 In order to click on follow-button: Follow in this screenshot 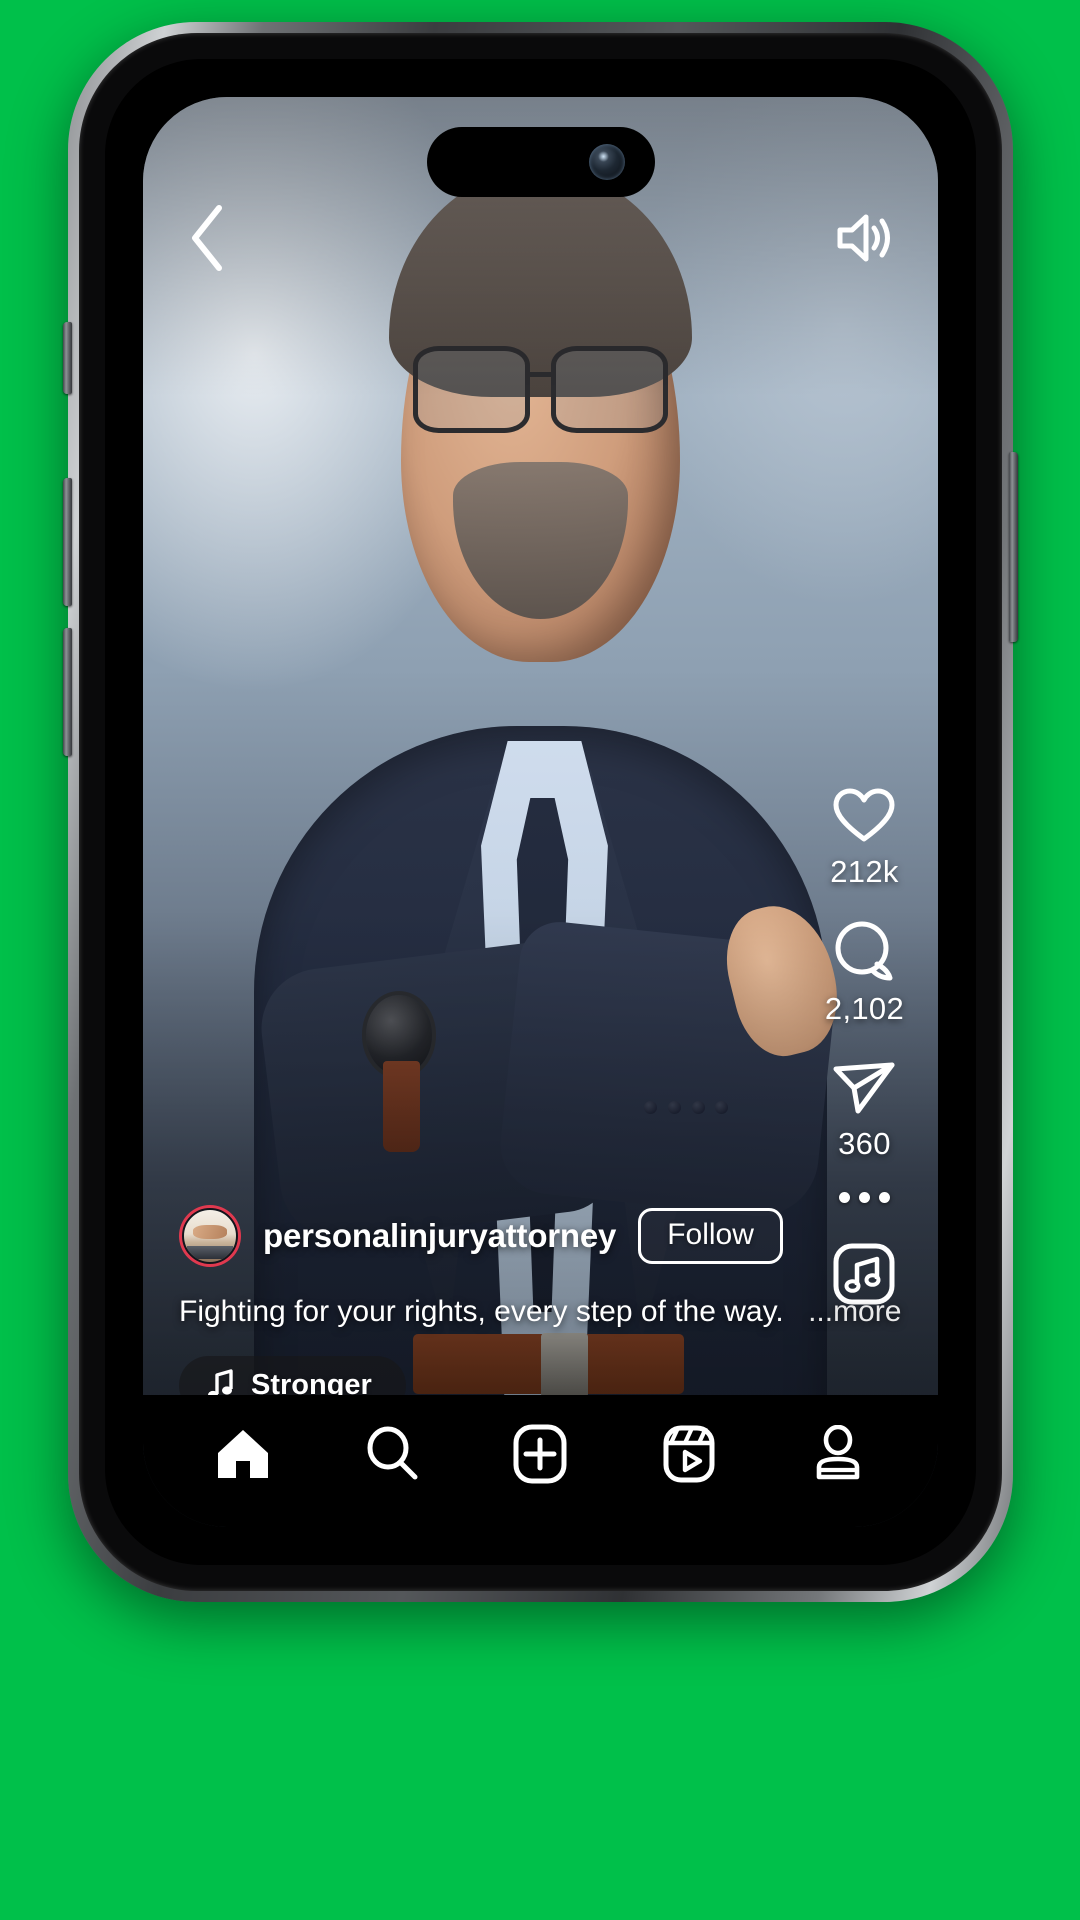, I will do `click(710, 1235)`.